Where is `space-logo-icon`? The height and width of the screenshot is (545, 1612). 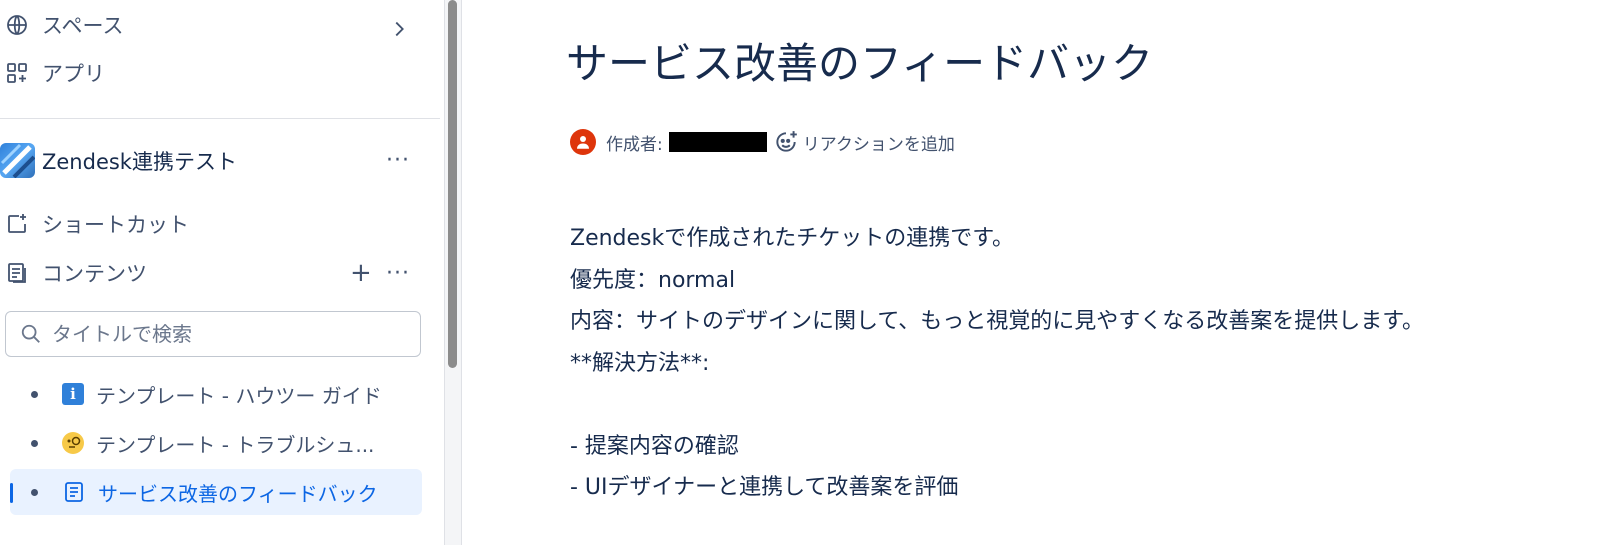
space-logo-icon is located at coordinates (17, 160).